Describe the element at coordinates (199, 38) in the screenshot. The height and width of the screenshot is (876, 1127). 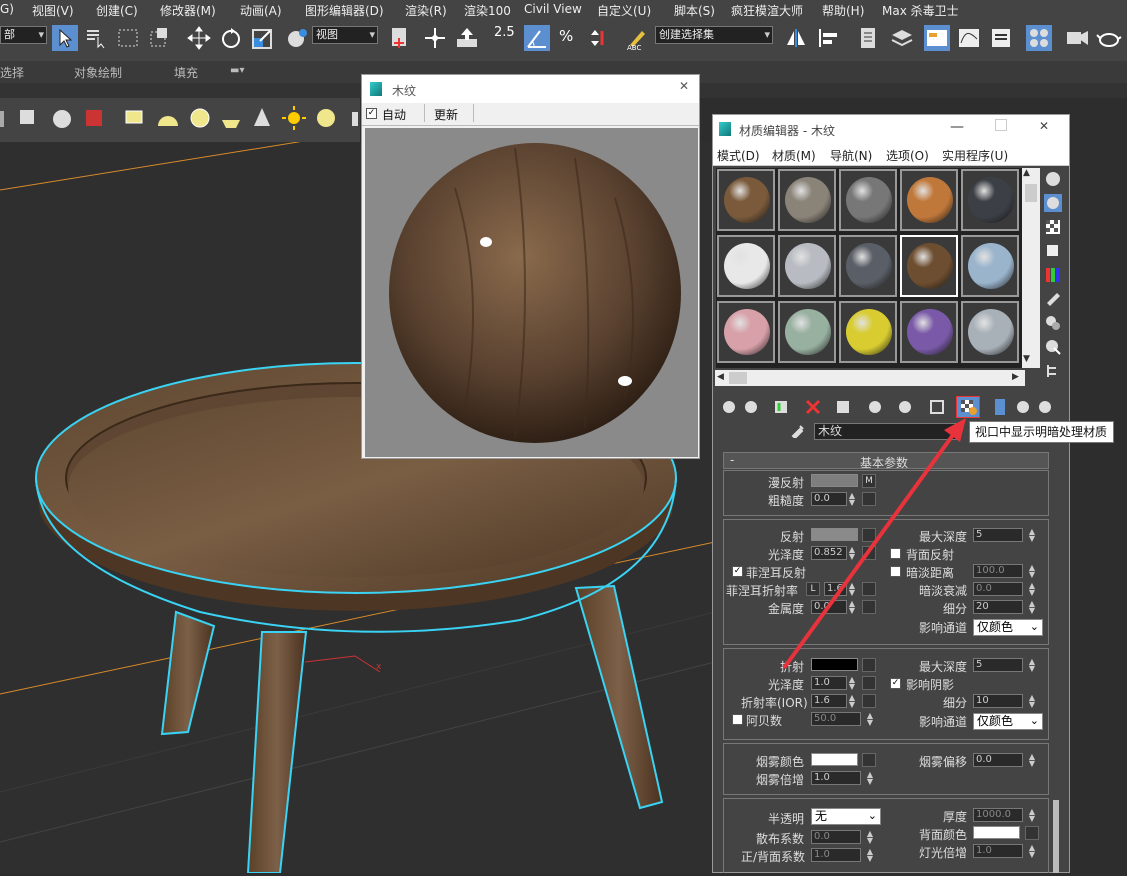
I see `move-button` at that location.